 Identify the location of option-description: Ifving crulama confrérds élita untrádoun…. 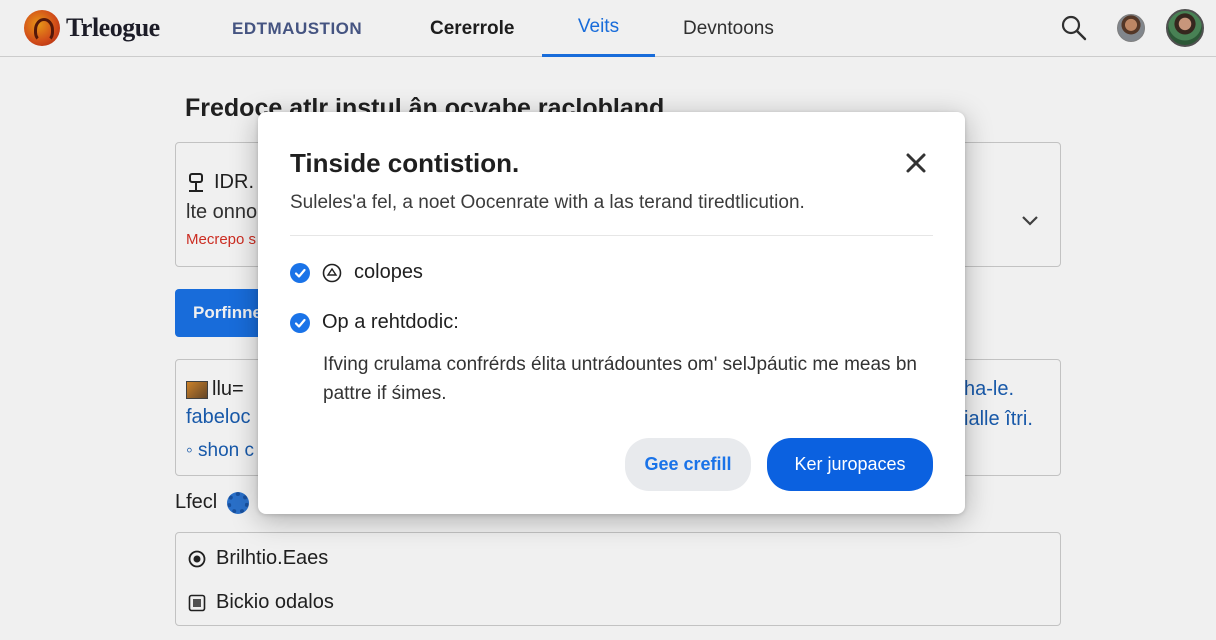
(620, 379).